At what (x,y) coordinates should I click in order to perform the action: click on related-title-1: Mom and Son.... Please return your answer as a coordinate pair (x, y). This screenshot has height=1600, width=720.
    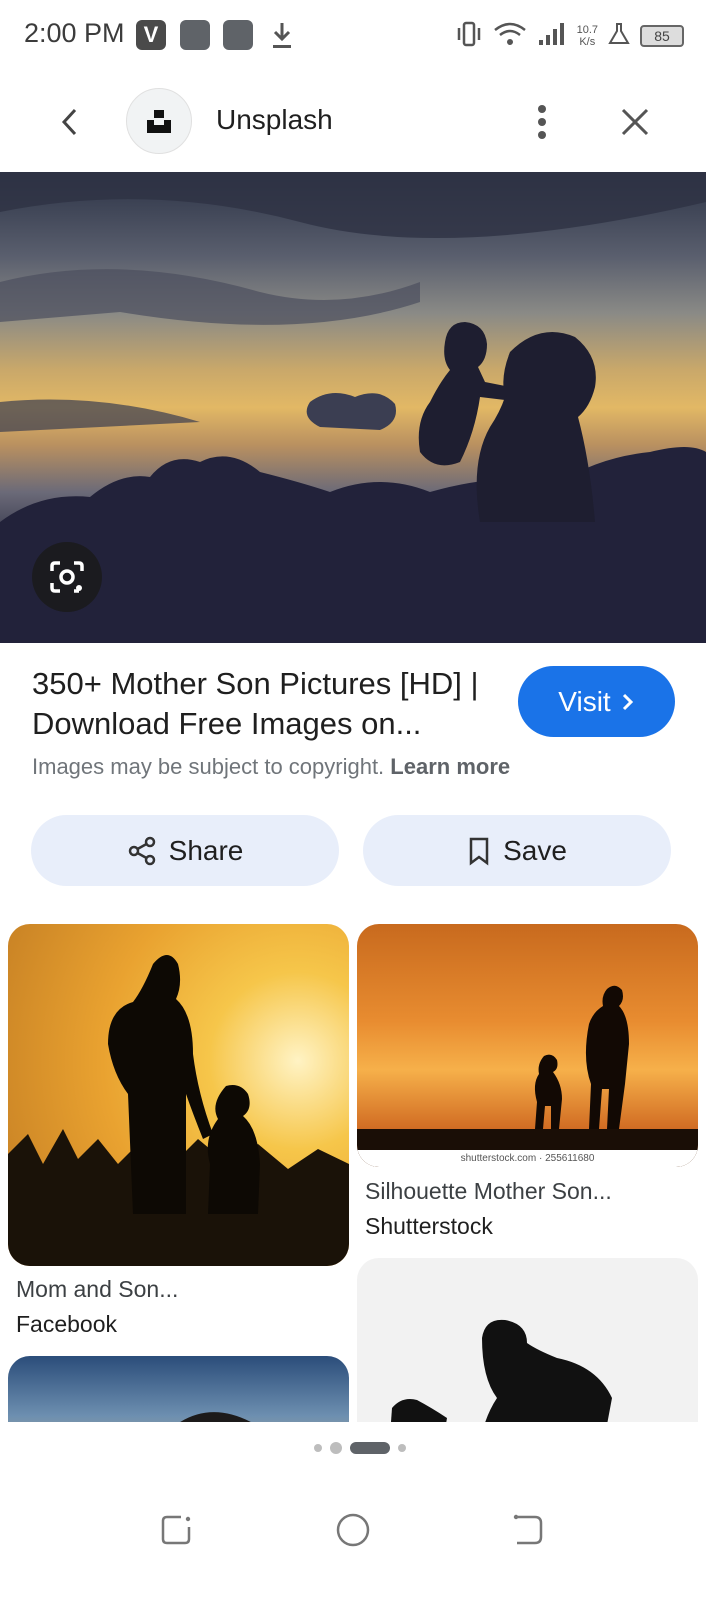
    Looking at the image, I should click on (97, 1289).